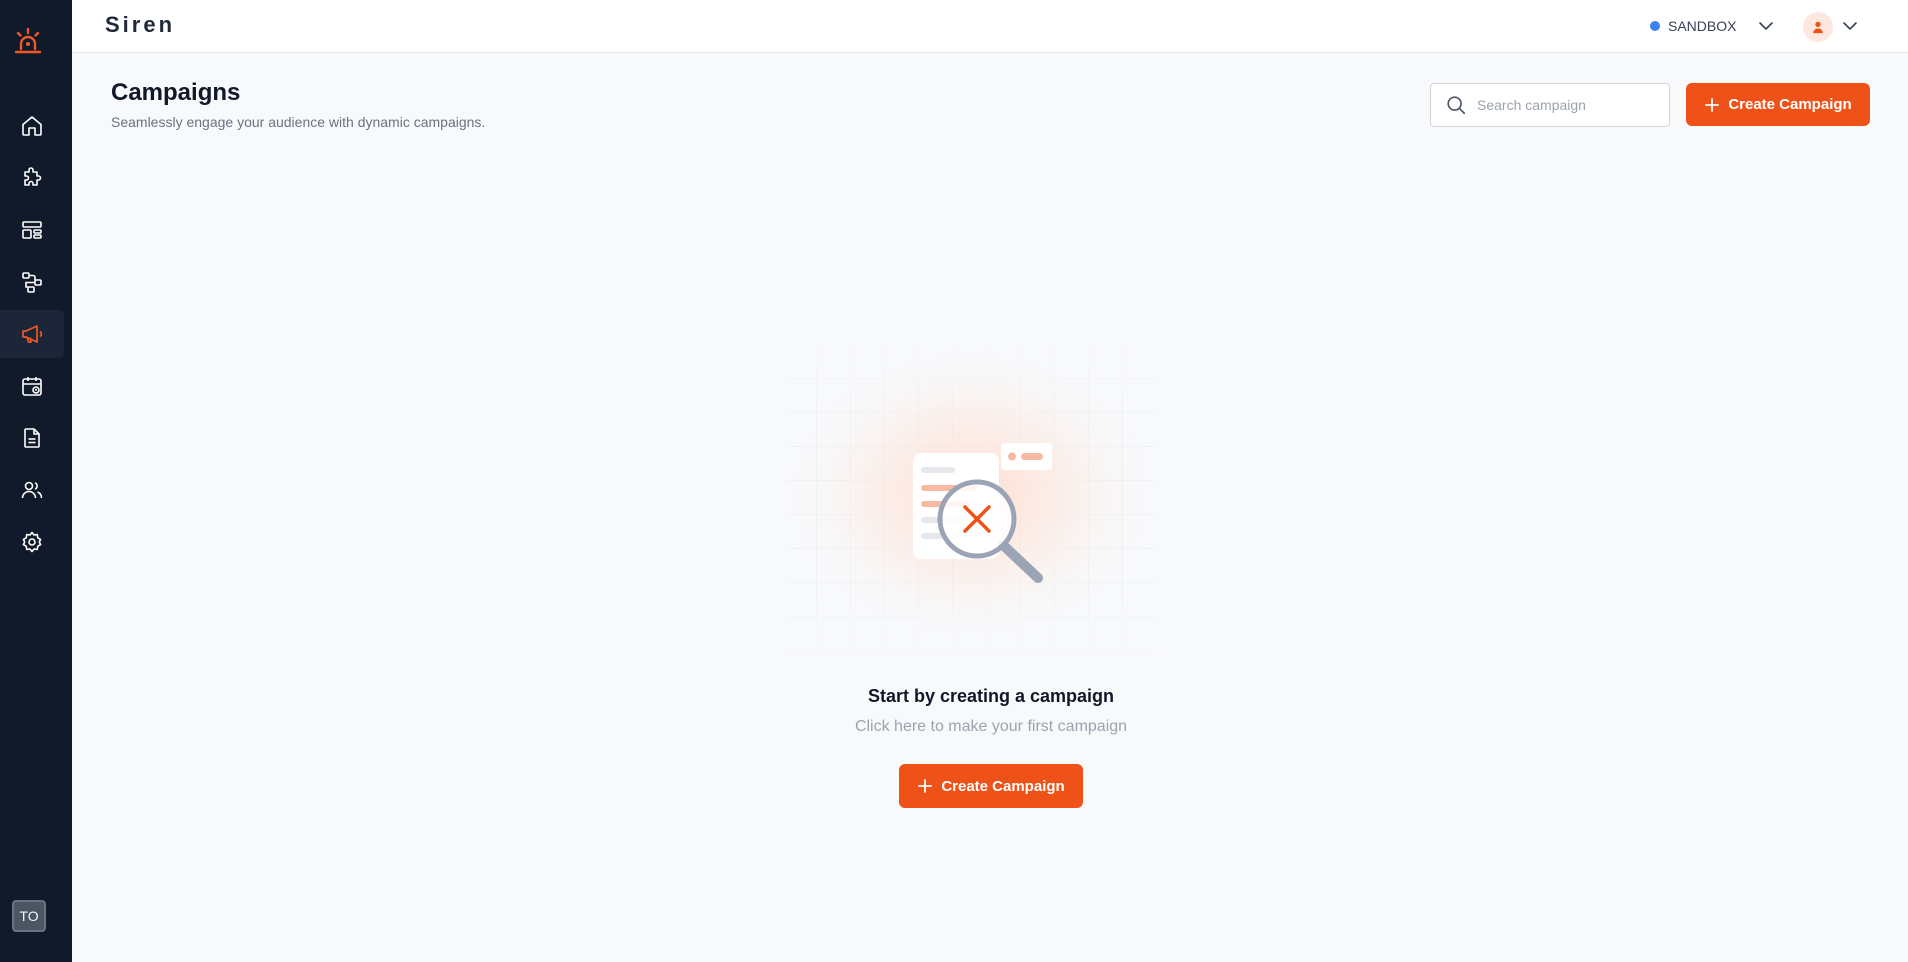 The image size is (1908, 962). I want to click on empty-state-create-campaign-button: Create Campaign, so click(991, 786).